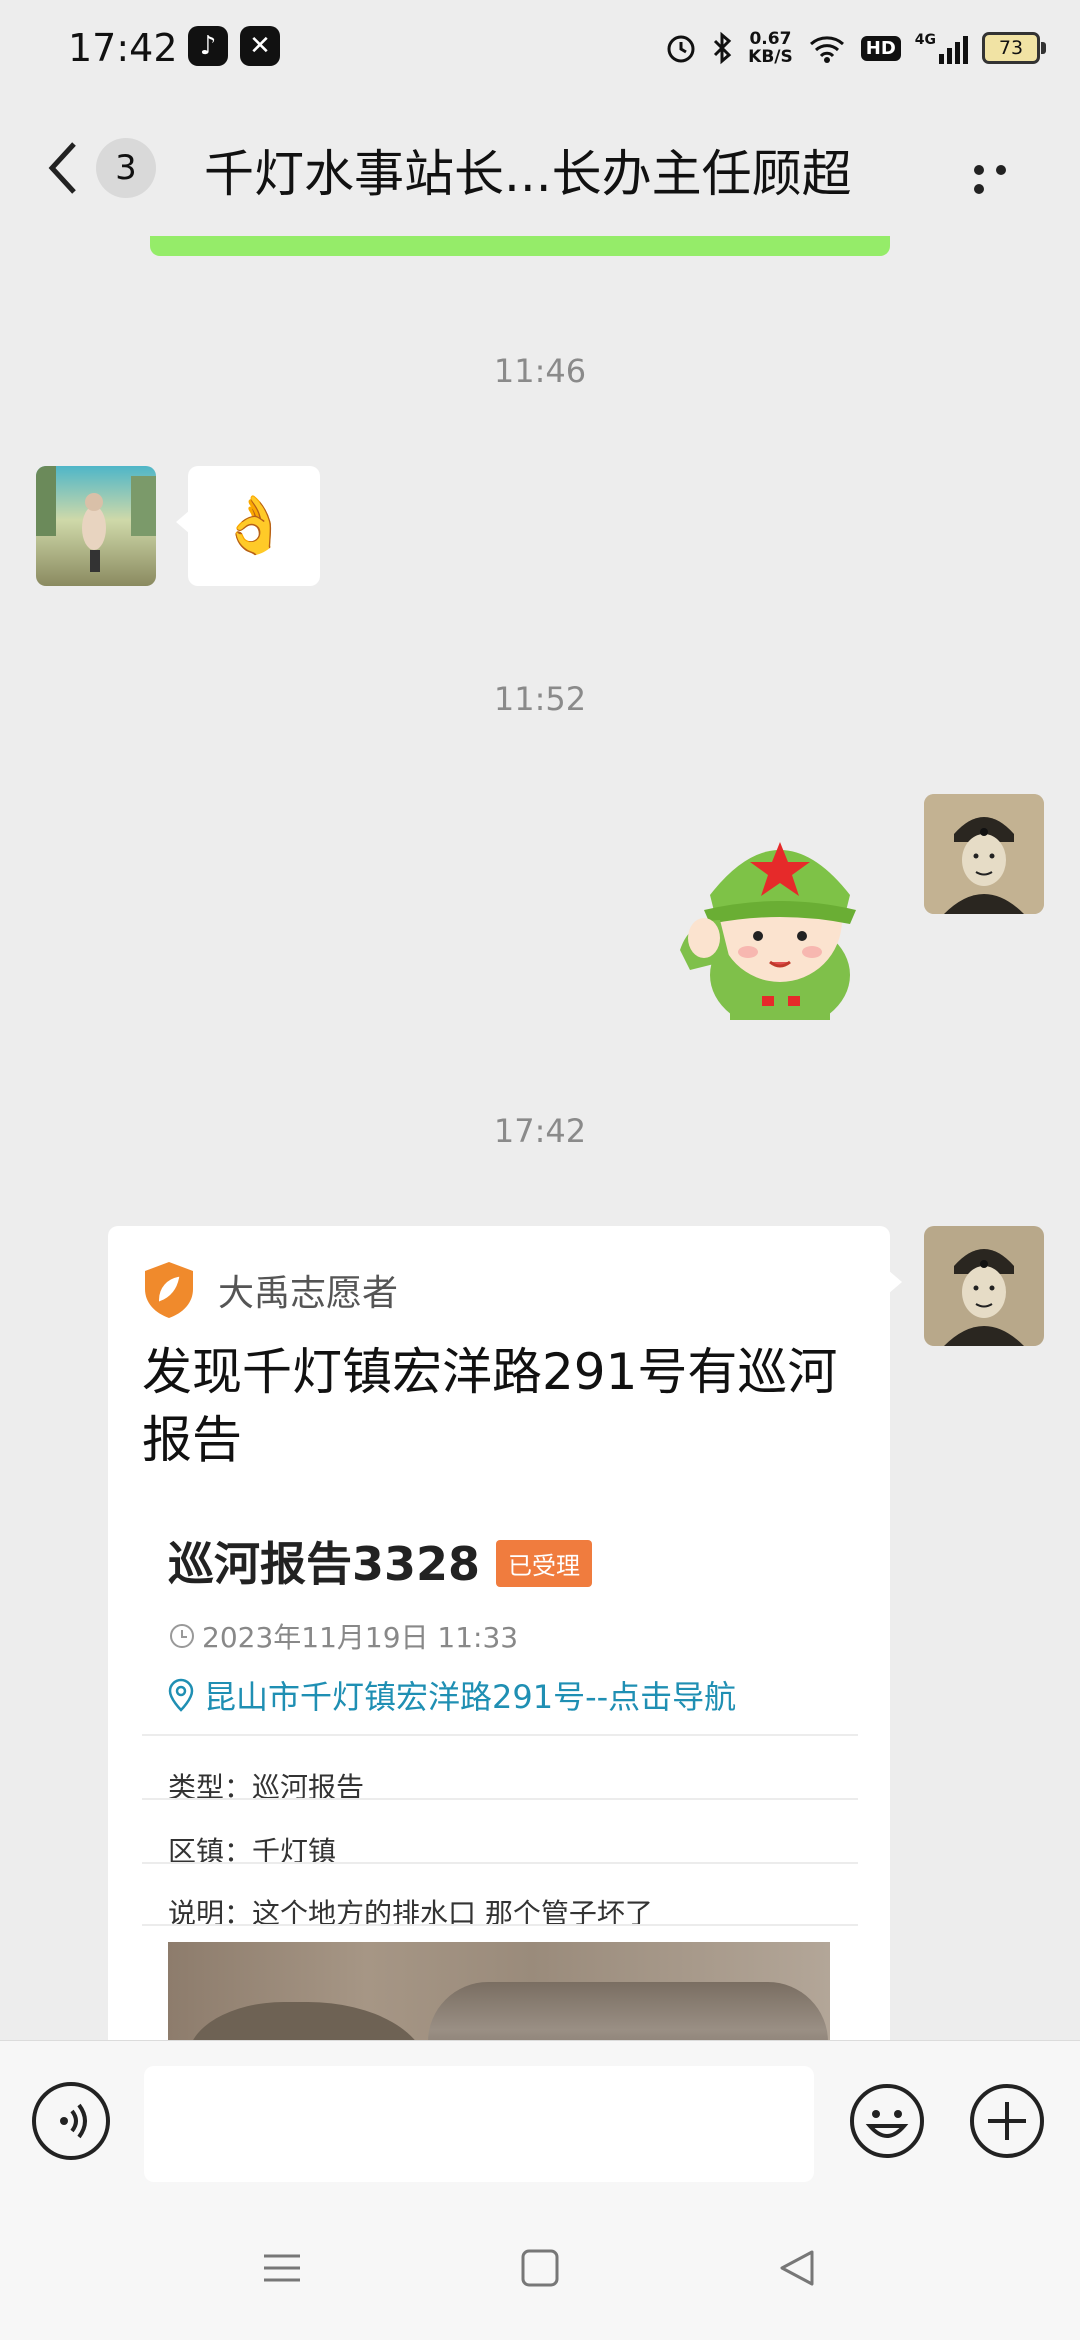 The image size is (1080, 2340). I want to click on clock: 17:42, so click(123, 48).